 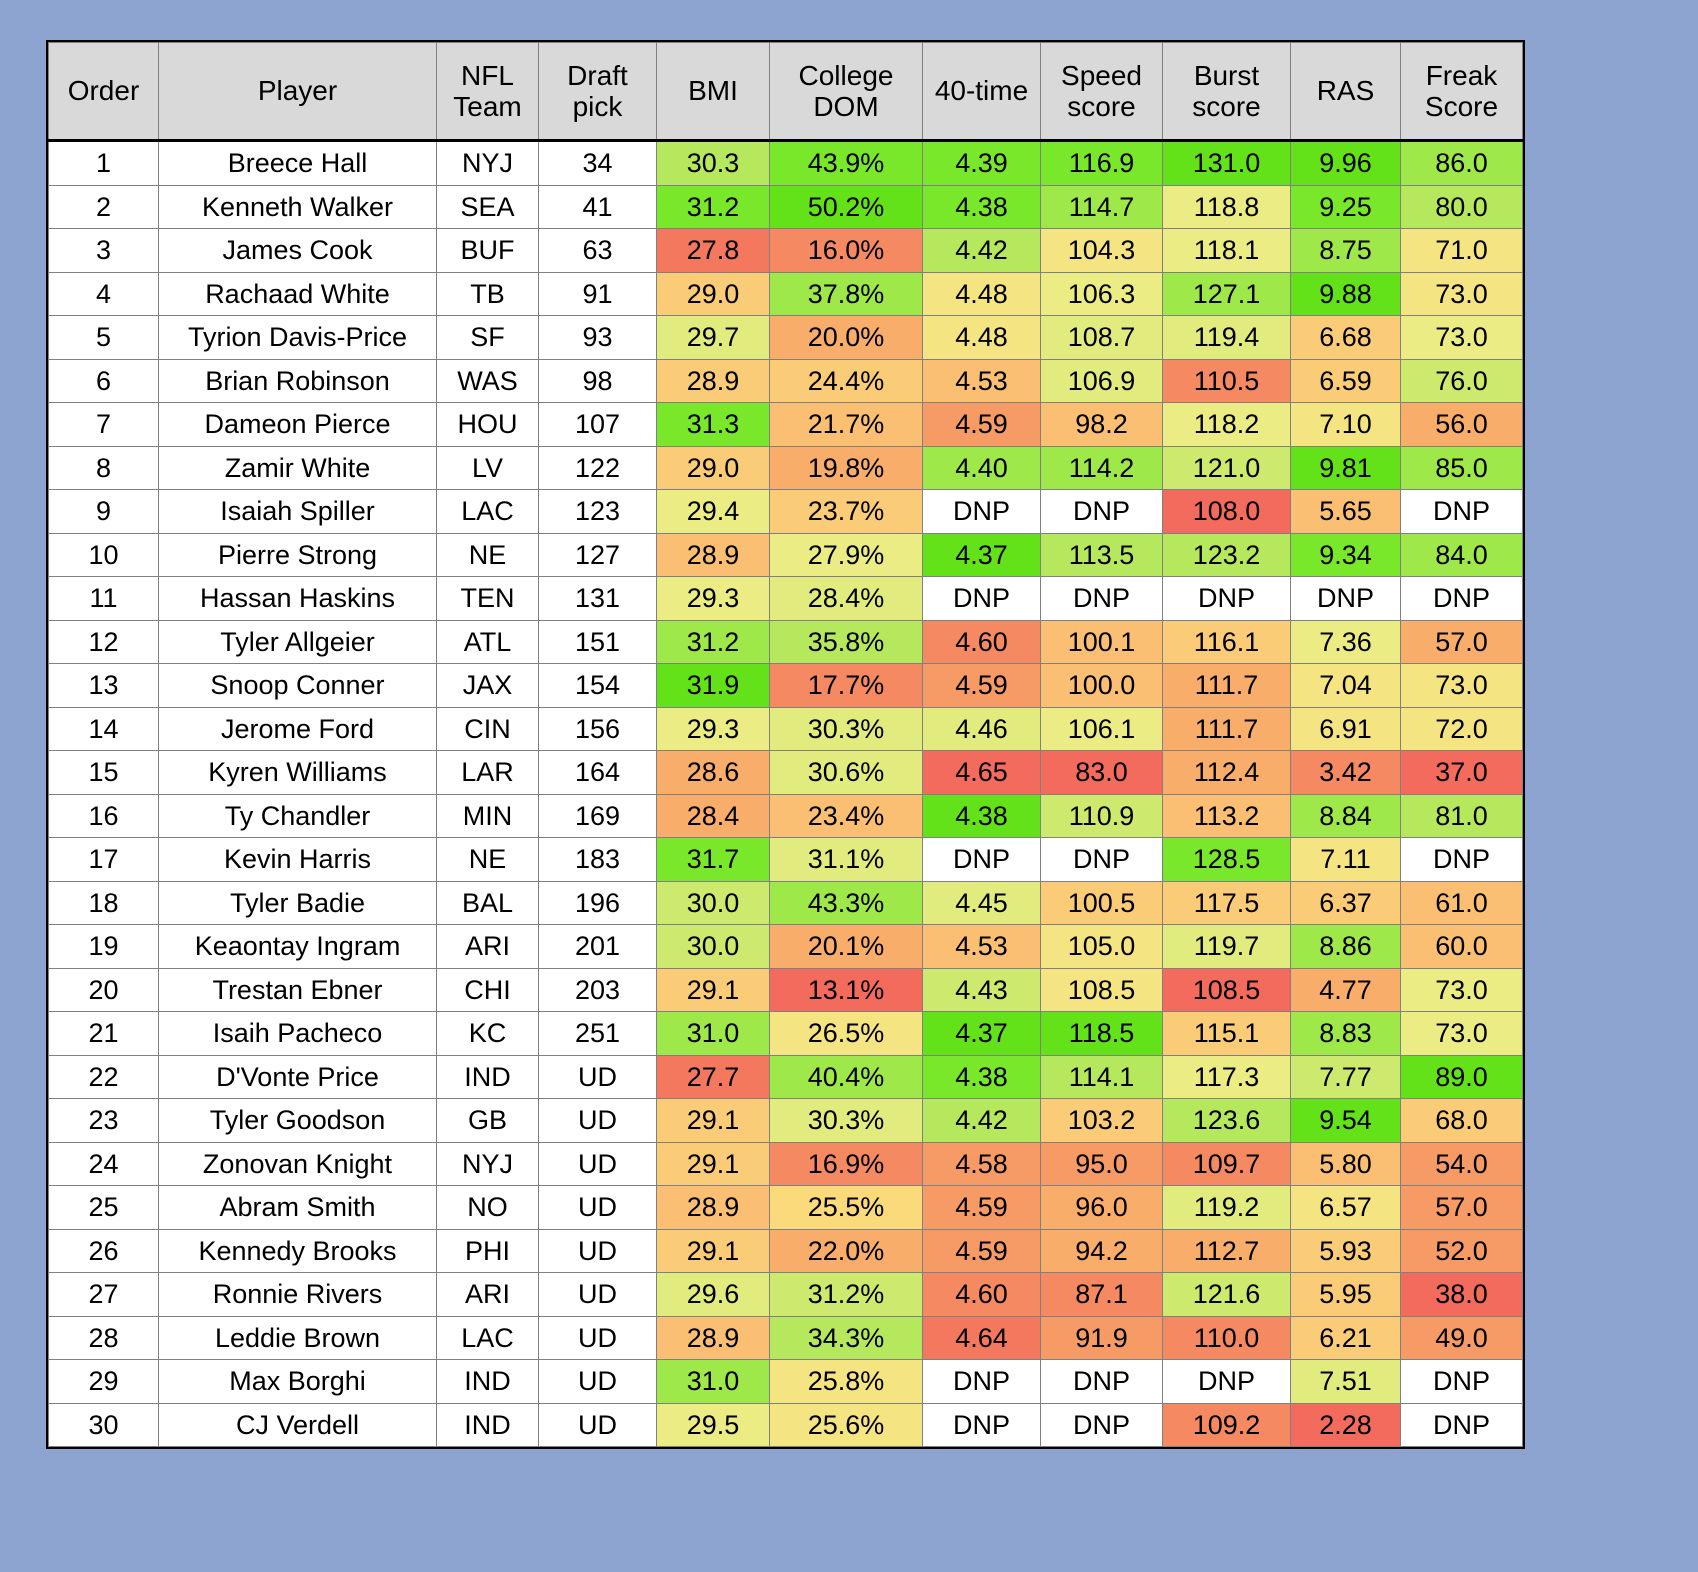 I want to click on cell-bmi: 28.4, so click(x=713, y=815).